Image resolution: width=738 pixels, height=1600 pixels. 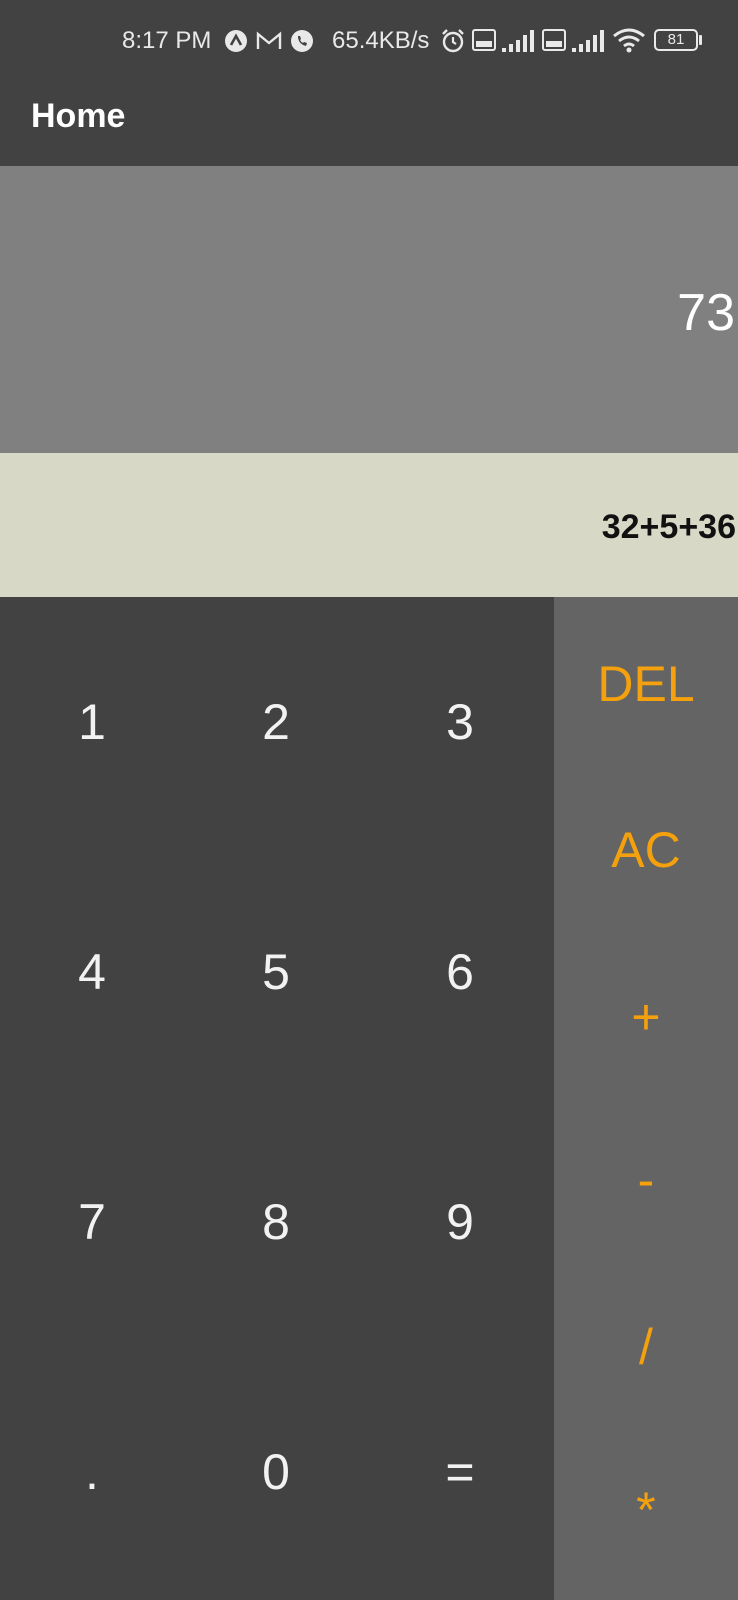 I want to click on key-0: 0, so click(x=276, y=1472).